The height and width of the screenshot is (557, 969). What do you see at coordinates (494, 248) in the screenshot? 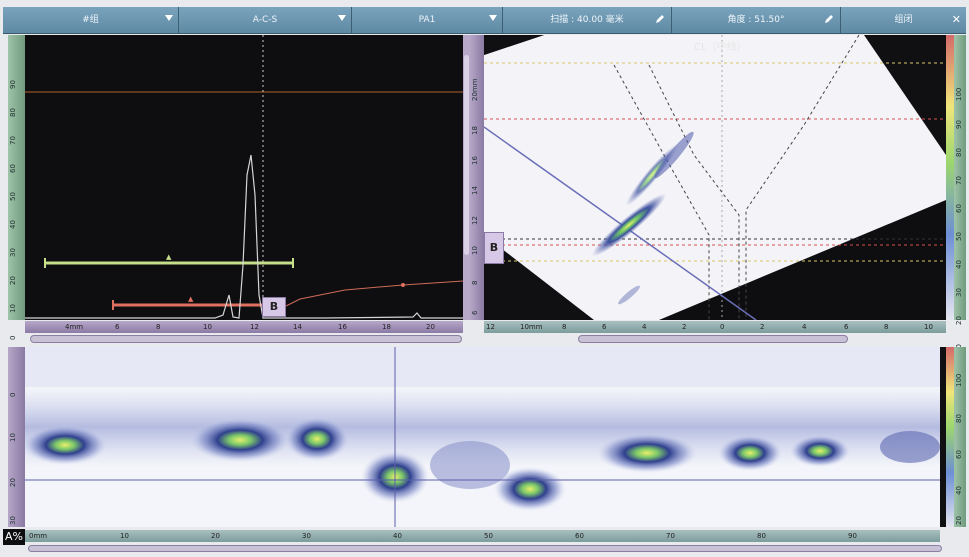
I see `sscan-gate-marker: B` at bounding box center [494, 248].